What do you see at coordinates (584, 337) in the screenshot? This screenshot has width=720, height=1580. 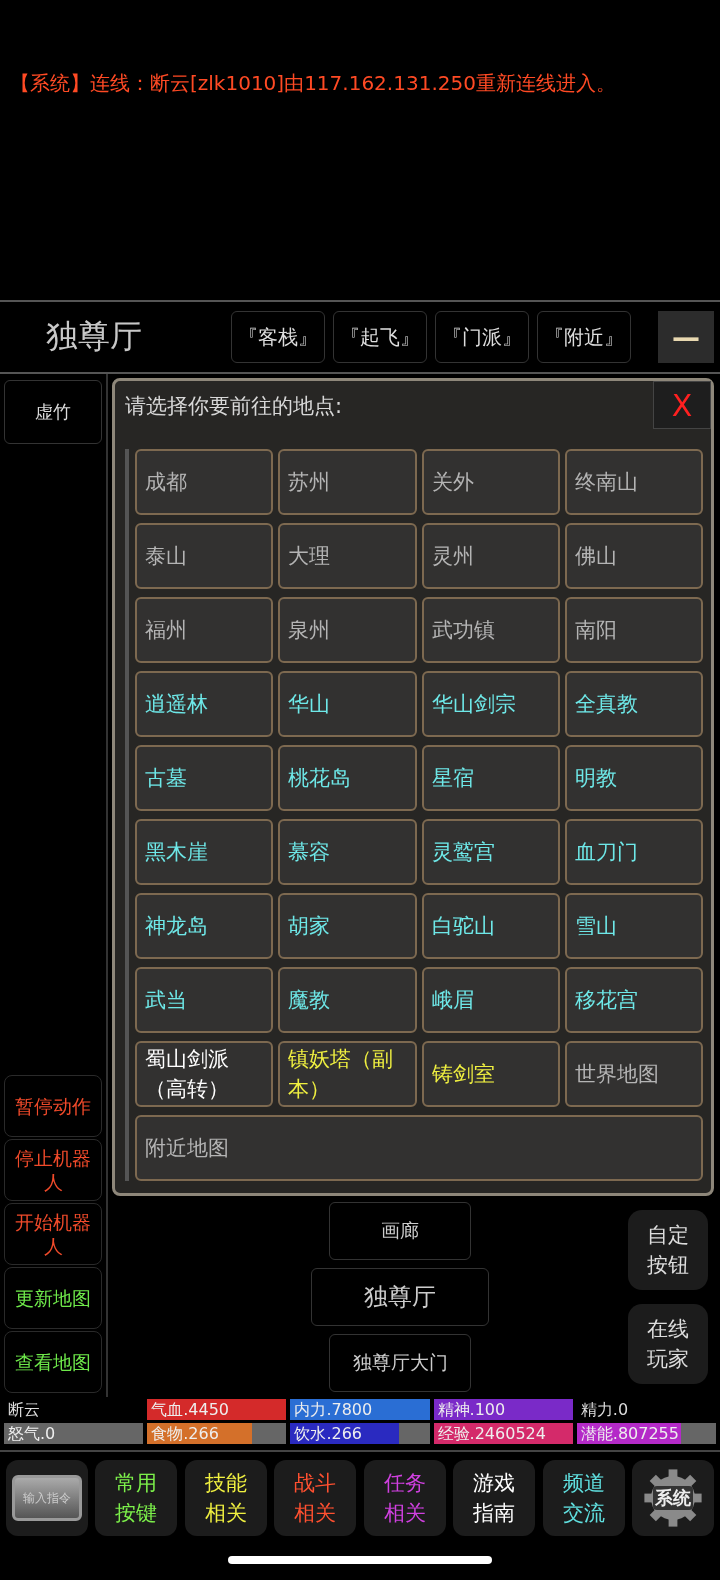 I see `shortcut-button: 『附近』` at bounding box center [584, 337].